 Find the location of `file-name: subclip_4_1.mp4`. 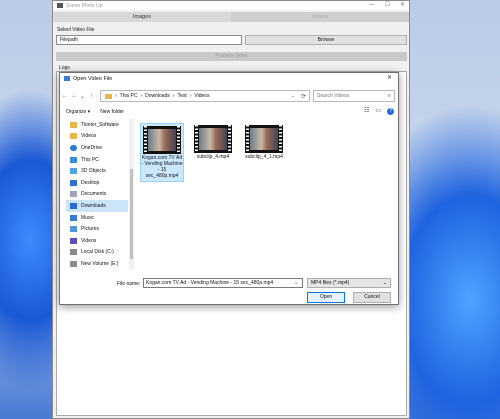

file-name: subclip_4_1.mp4 is located at coordinates (264, 157).